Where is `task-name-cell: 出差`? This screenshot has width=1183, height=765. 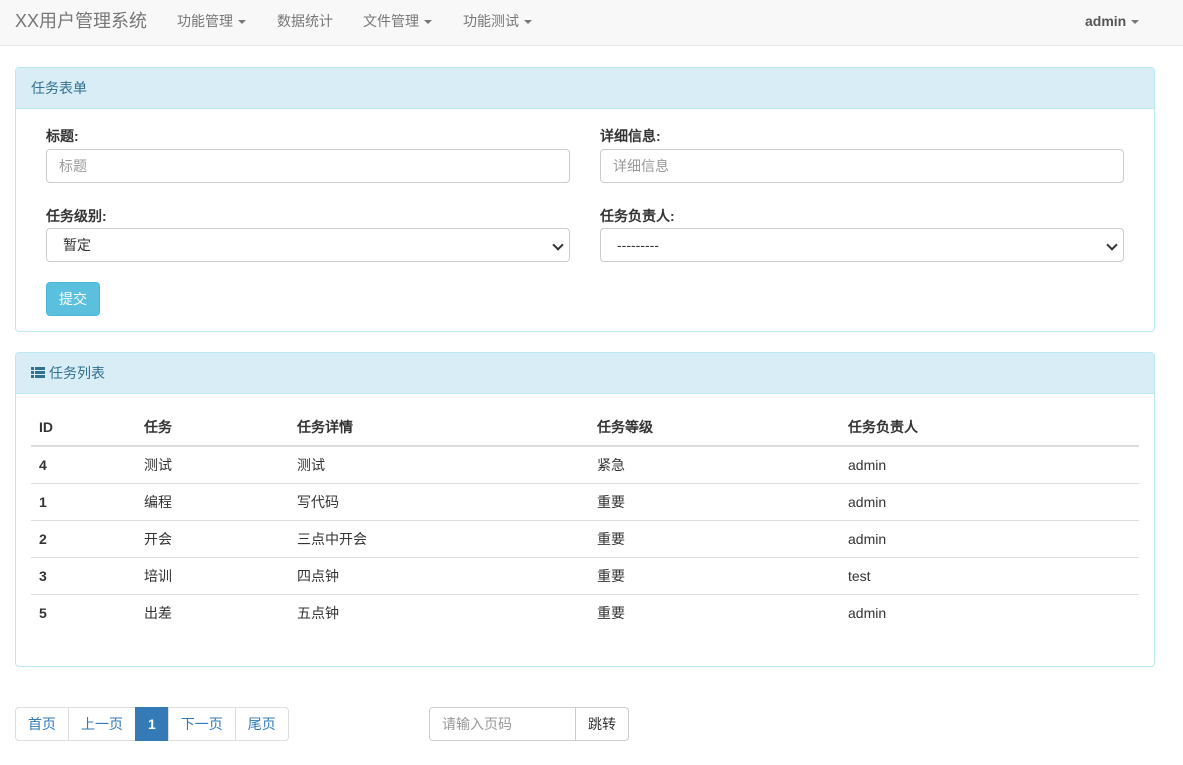
task-name-cell: 出差 is located at coordinates (212, 612).